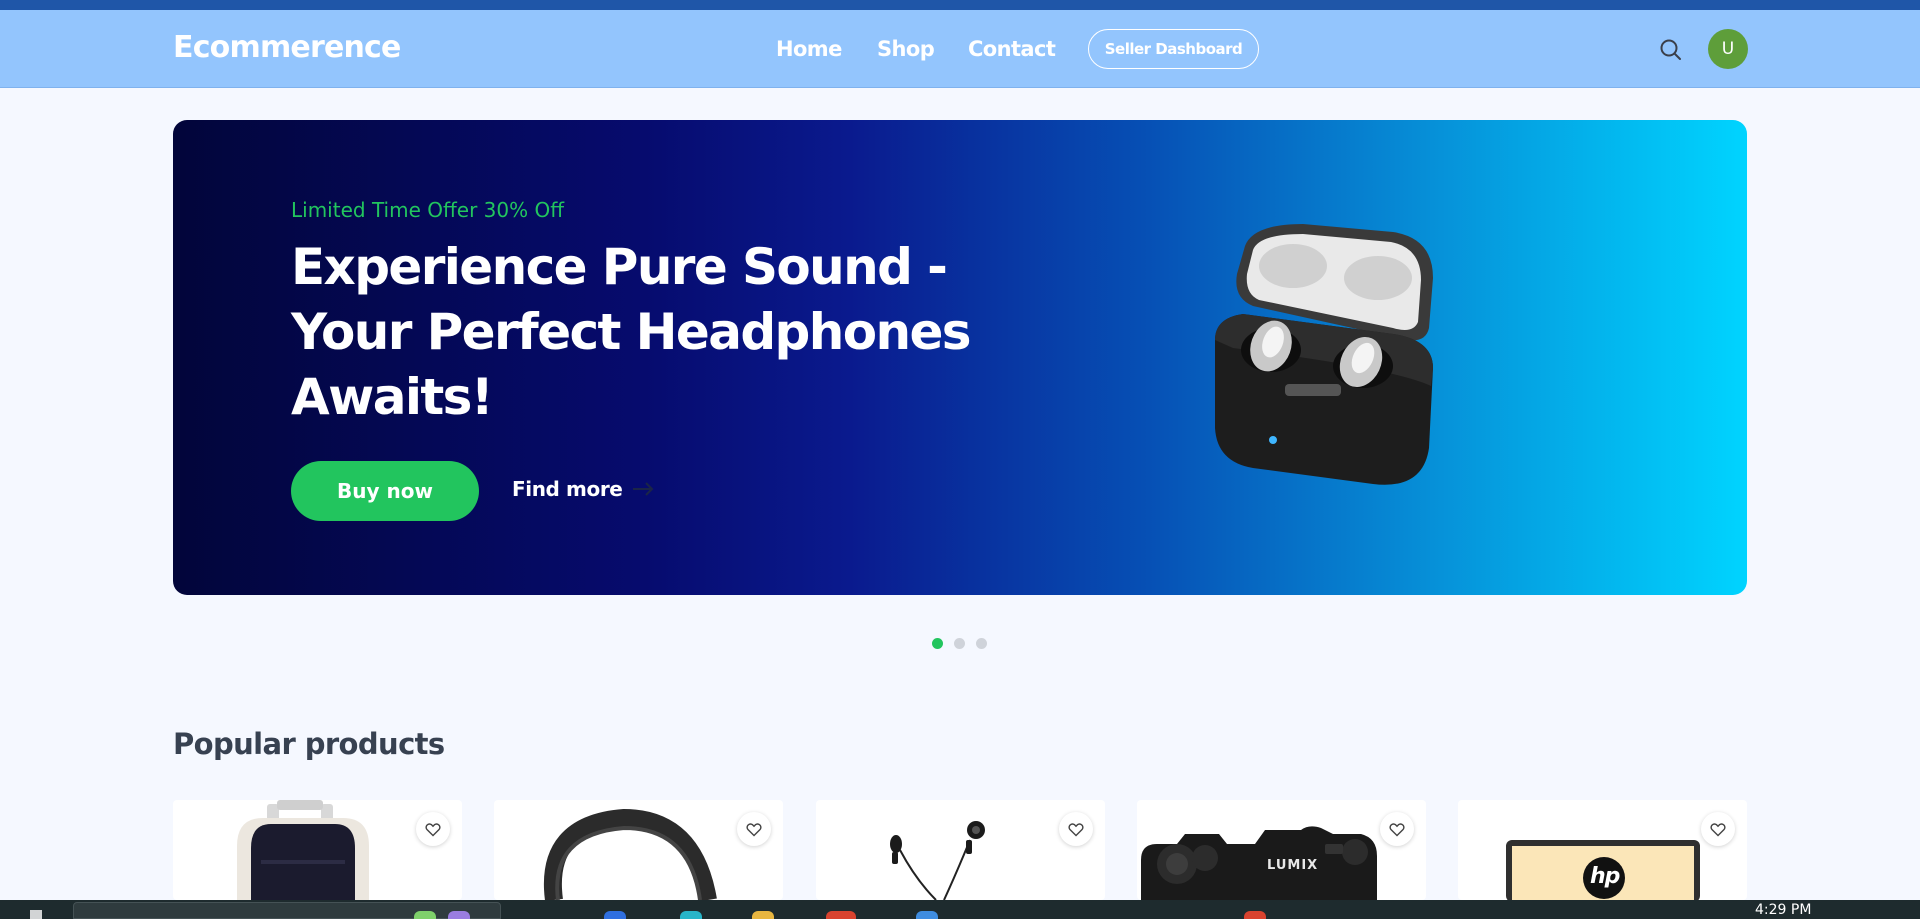 The width and height of the screenshot is (1920, 919). What do you see at coordinates (427, 210) in the screenshot?
I see `hero-offer: Limited Time Offer 30% Off` at bounding box center [427, 210].